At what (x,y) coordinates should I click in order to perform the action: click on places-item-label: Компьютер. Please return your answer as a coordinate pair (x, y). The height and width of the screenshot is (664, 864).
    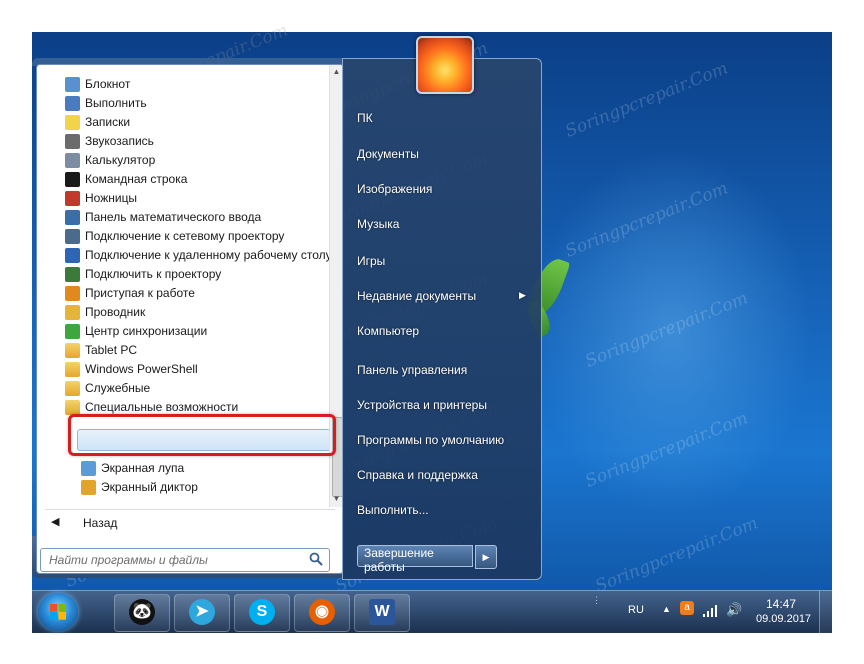
    Looking at the image, I should click on (388, 331).